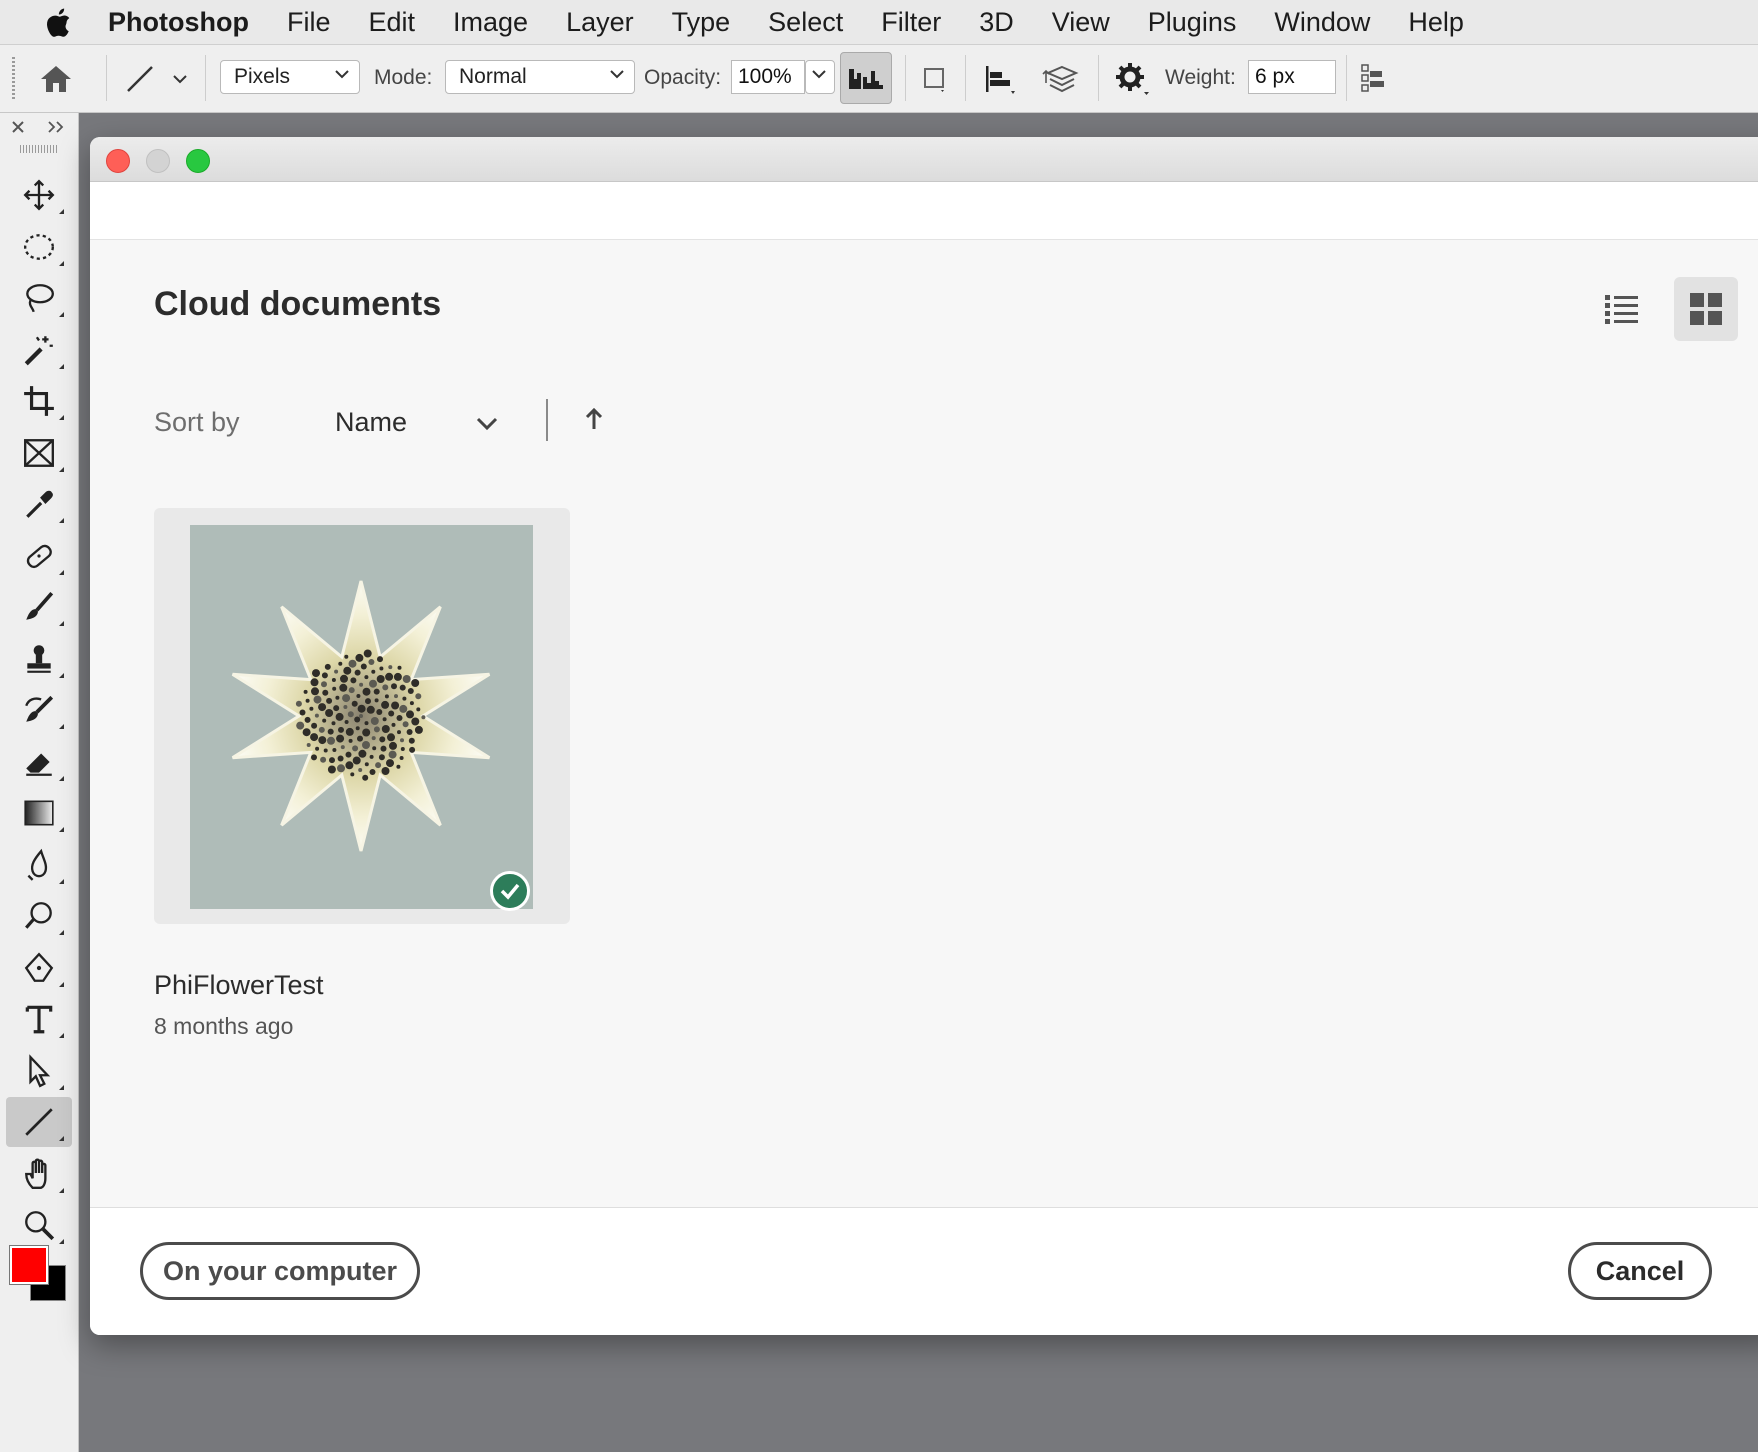 The height and width of the screenshot is (1452, 1758). I want to click on menu-filter: Filter, so click(911, 22).